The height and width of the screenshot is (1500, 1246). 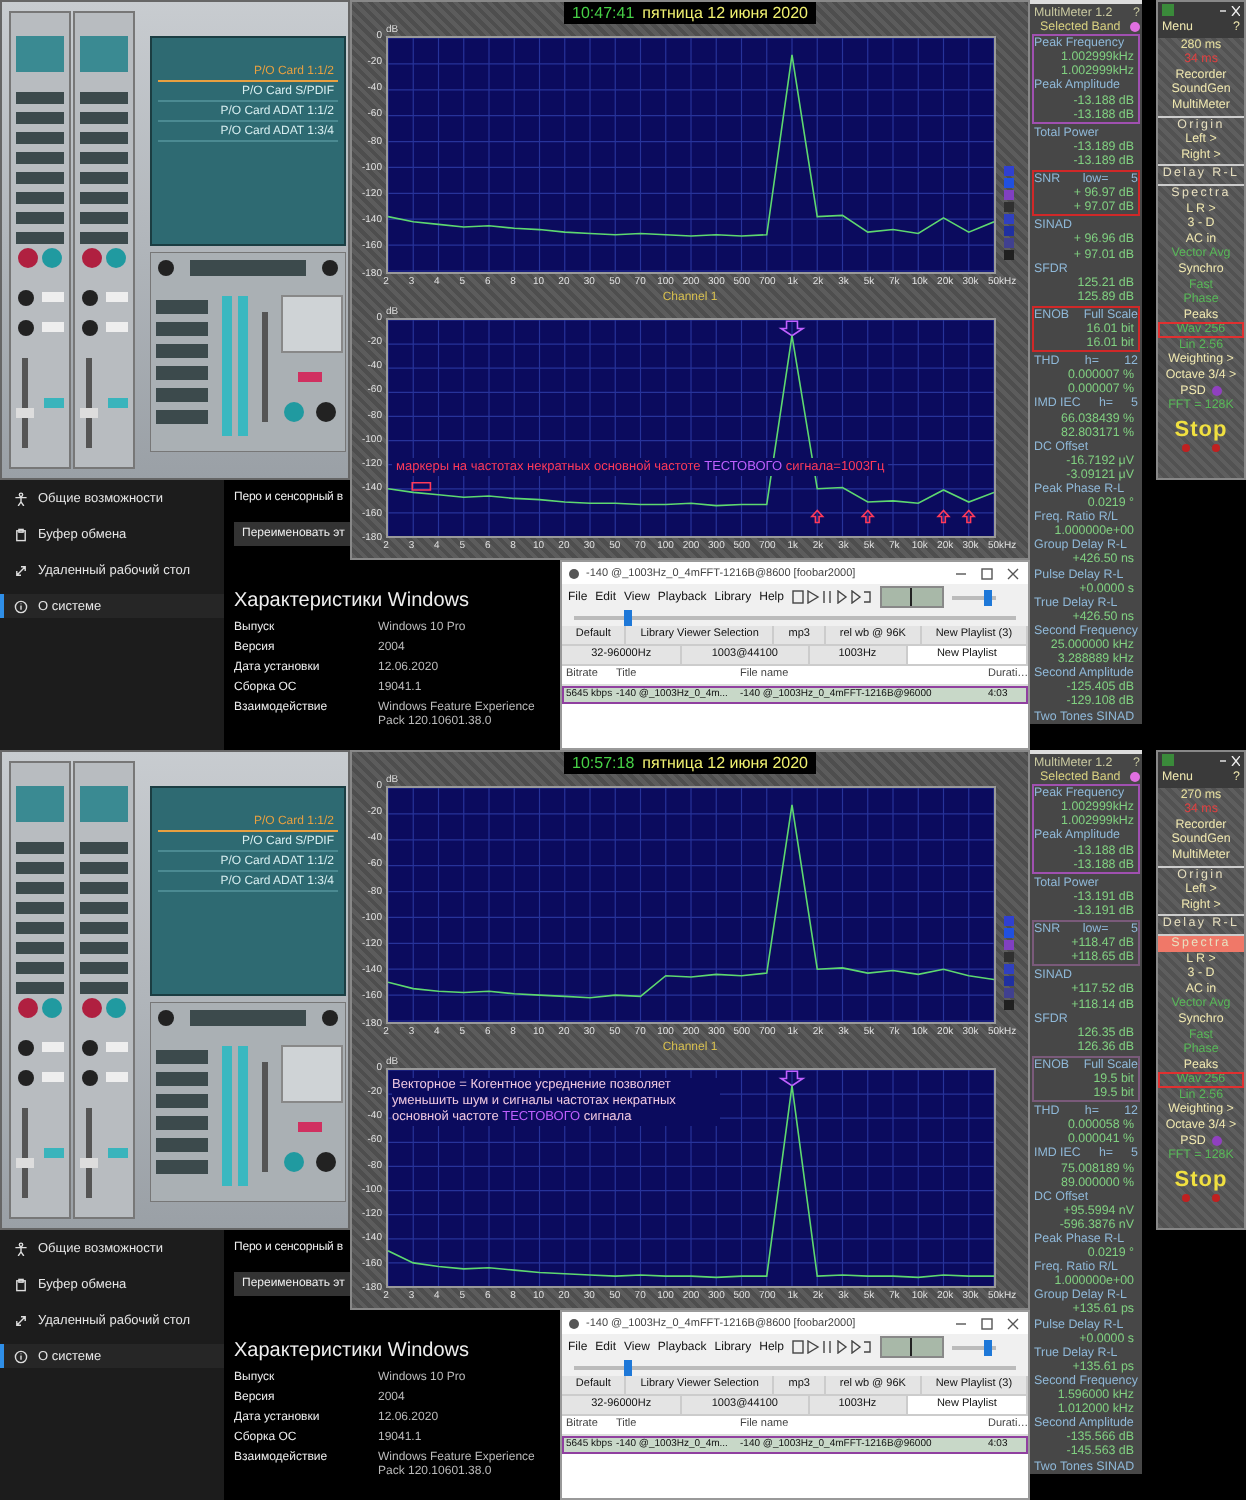 What do you see at coordinates (603, 13) in the screenshot?
I see `clock-time: 10:47:41` at bounding box center [603, 13].